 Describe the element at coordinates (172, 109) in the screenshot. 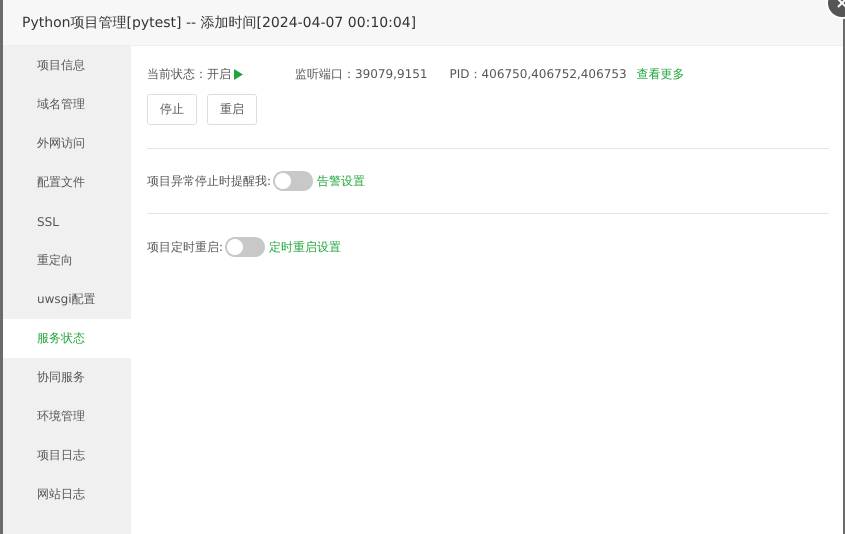

I see `action-button: 停止` at that location.